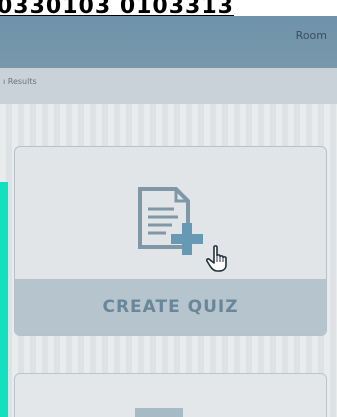 This screenshot has height=417, width=337. I want to click on side-color-strip, so click(4, 299).